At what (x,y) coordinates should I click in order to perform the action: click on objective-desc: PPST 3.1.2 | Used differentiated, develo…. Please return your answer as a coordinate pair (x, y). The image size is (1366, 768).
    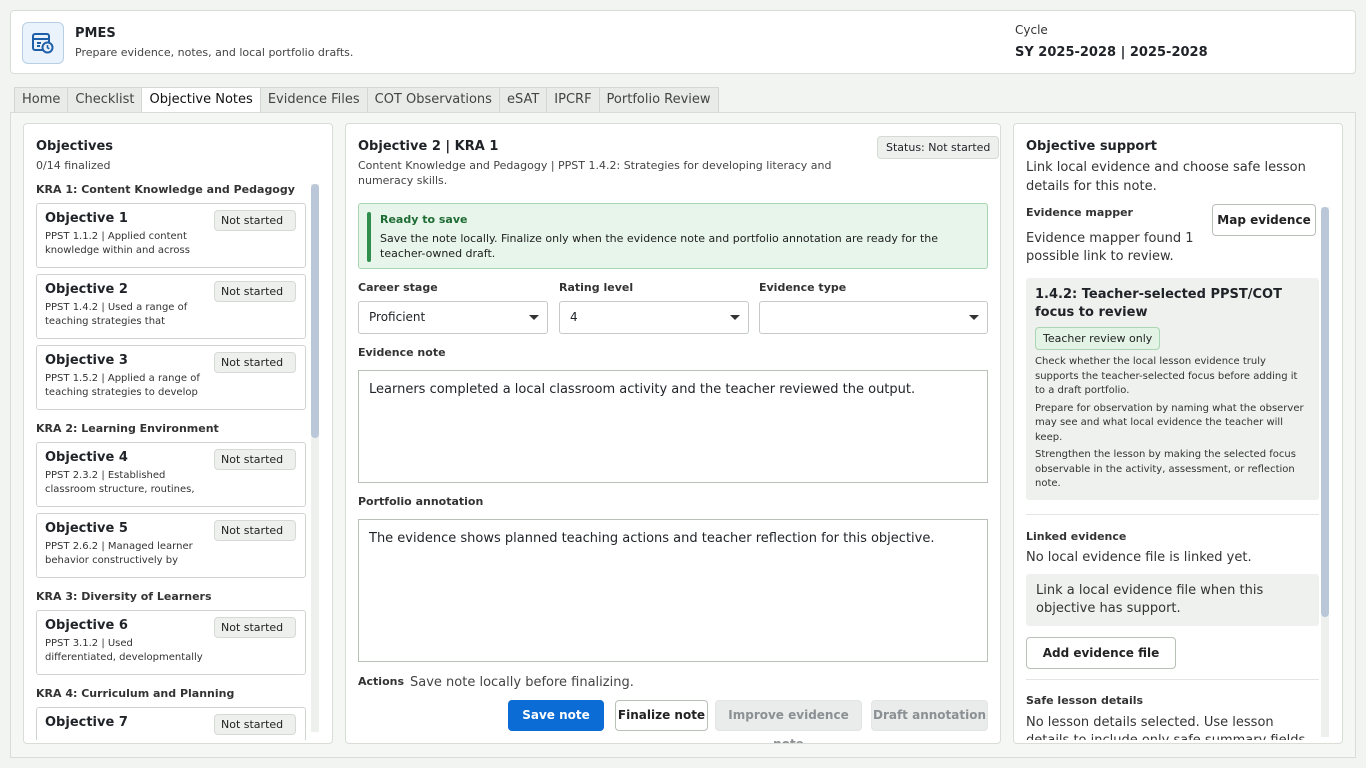
    Looking at the image, I should click on (124, 650).